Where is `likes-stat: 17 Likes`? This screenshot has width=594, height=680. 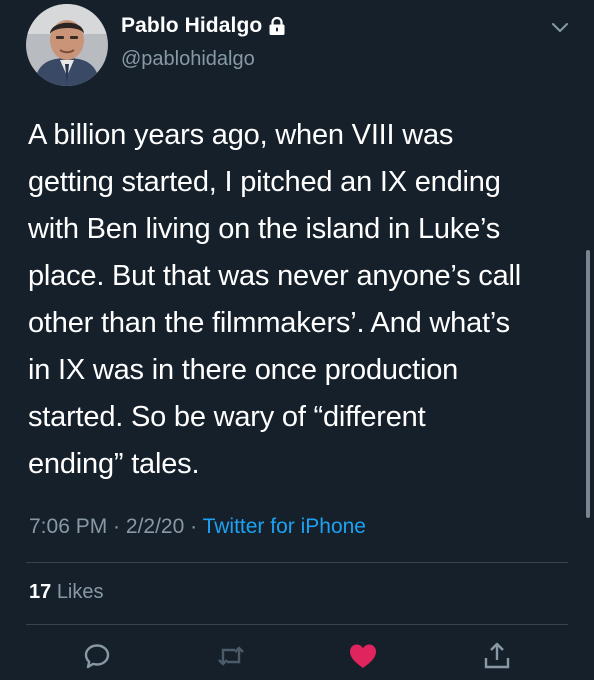
likes-stat: 17 Likes is located at coordinates (66, 592).